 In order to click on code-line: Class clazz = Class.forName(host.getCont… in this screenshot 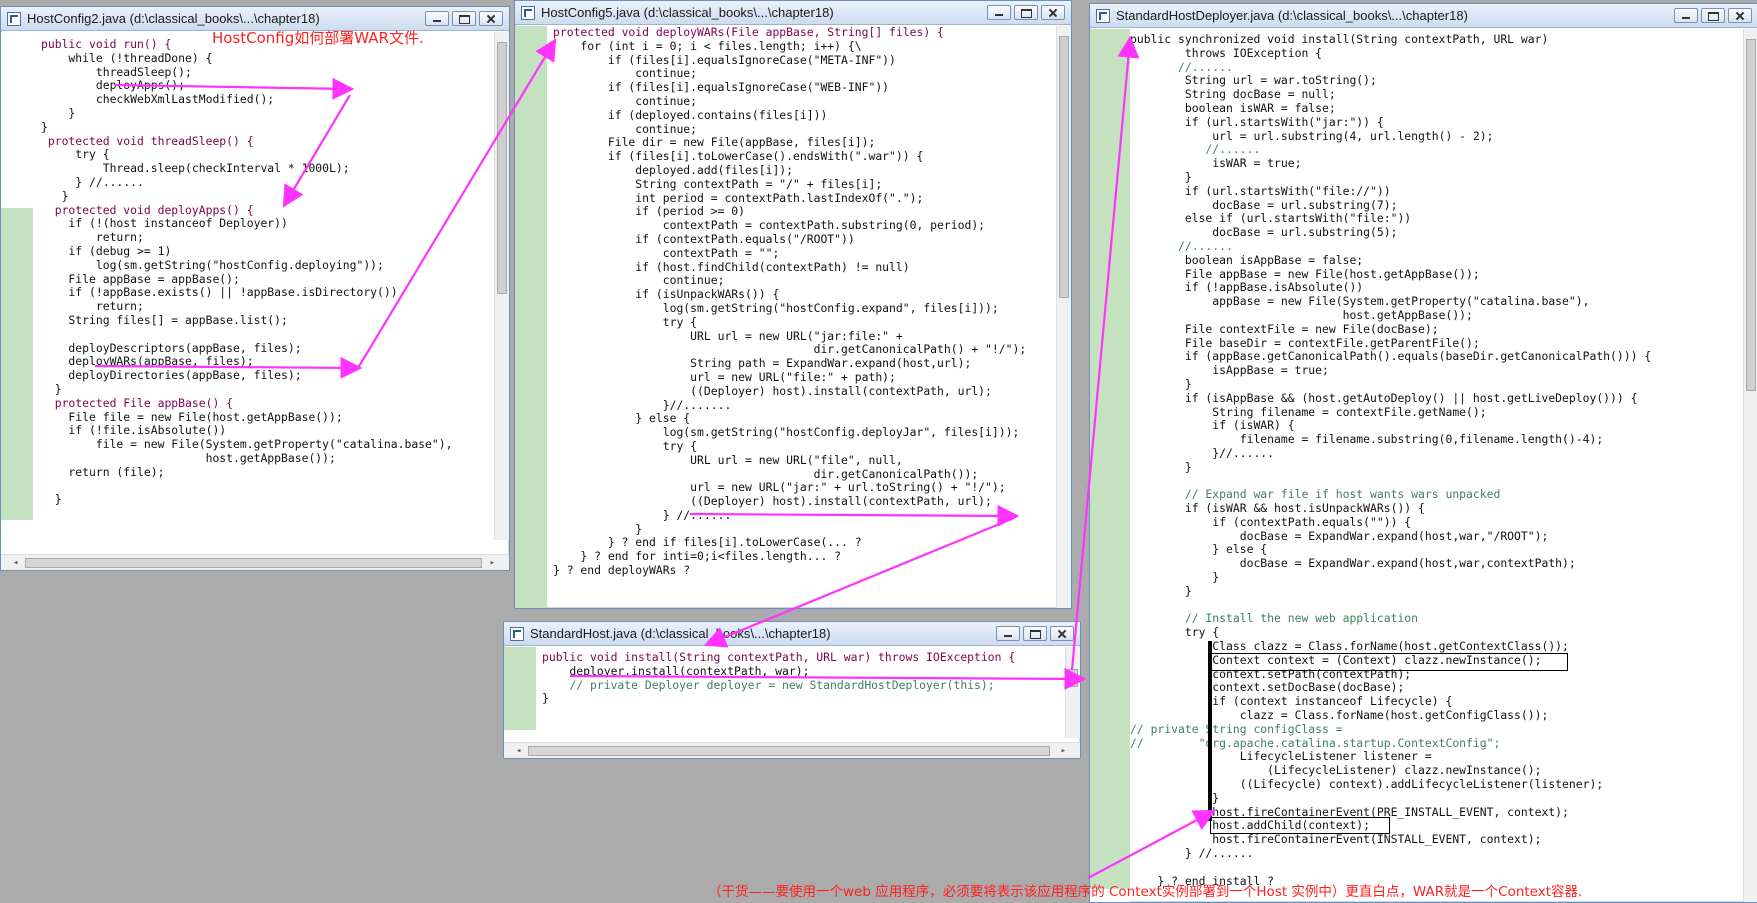, I will do `click(1436, 646)`.